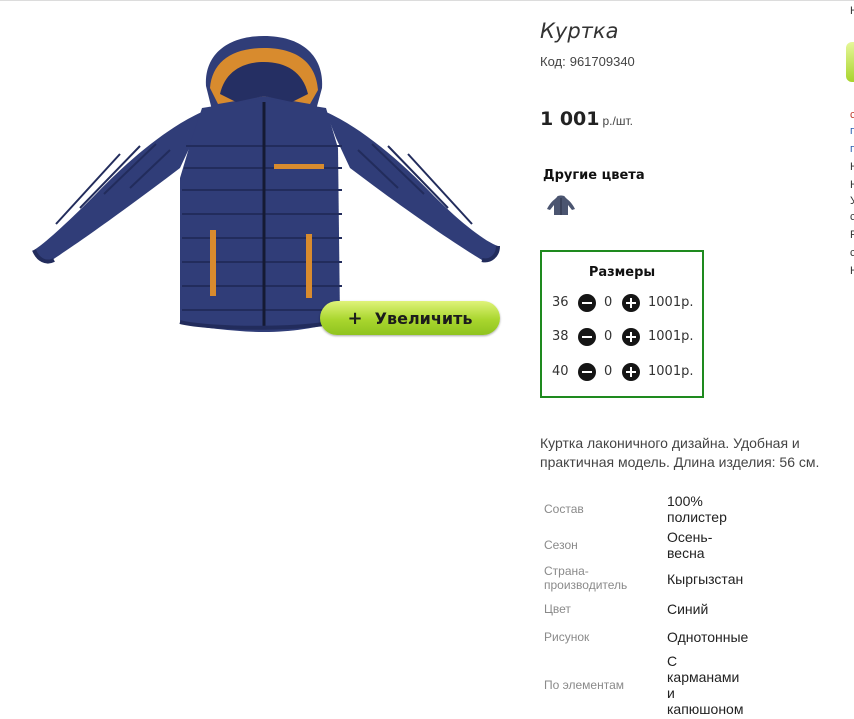 The width and height of the screenshot is (854, 719). I want to click on edge-text: У, so click(852, 201).